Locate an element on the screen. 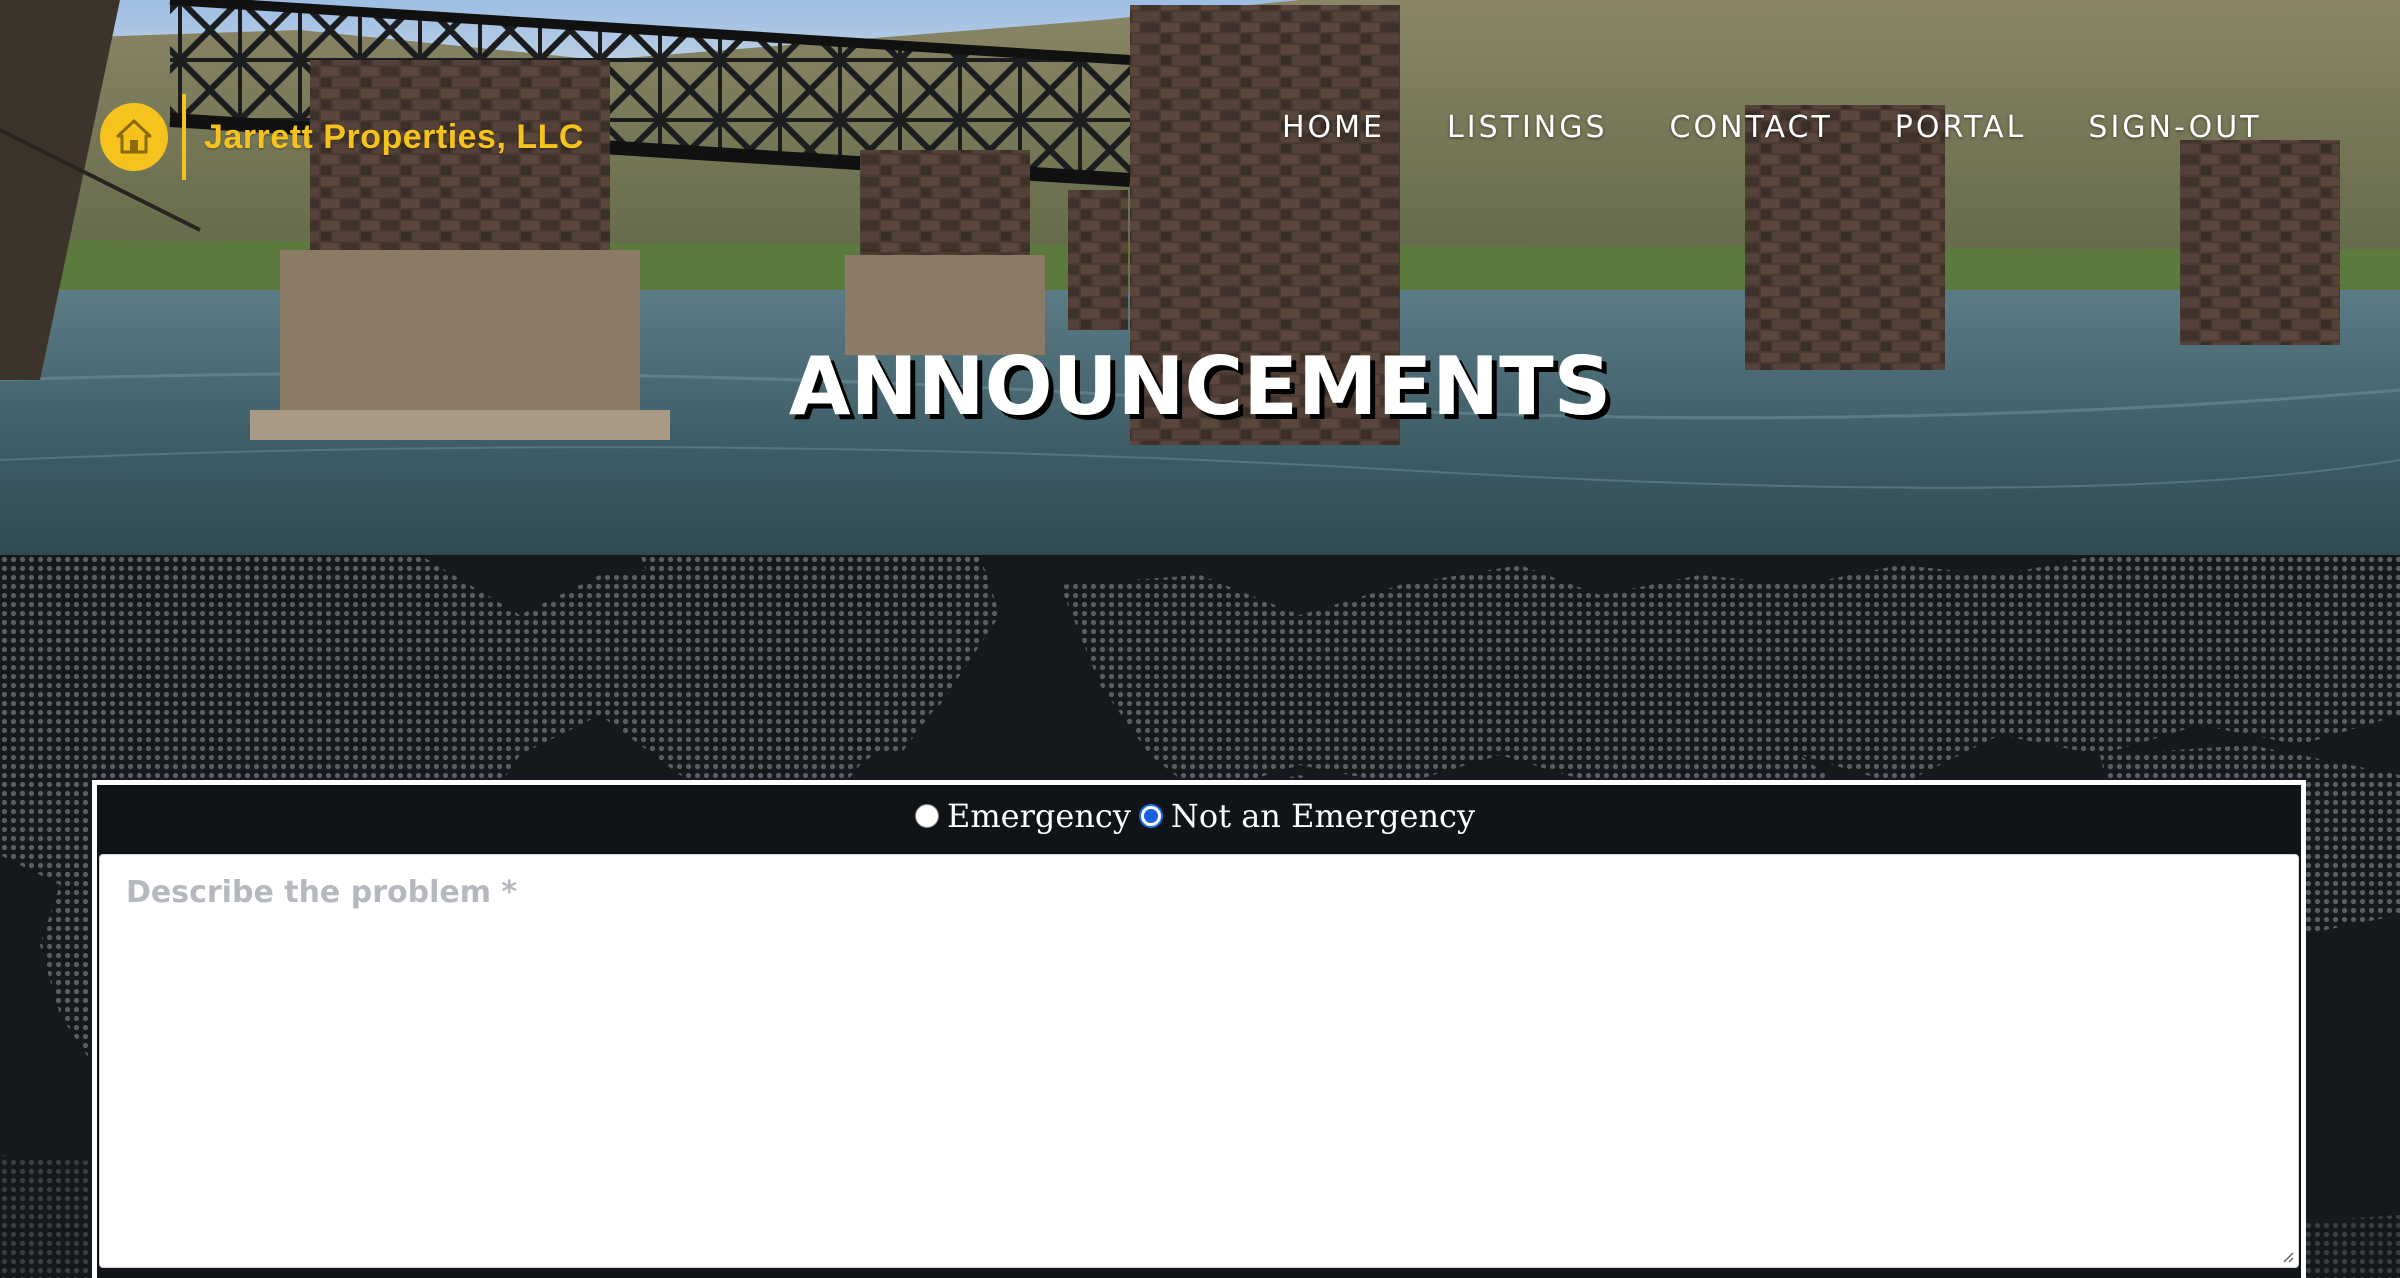 The image size is (2400, 1278). emergency-radio is located at coordinates (926, 816).